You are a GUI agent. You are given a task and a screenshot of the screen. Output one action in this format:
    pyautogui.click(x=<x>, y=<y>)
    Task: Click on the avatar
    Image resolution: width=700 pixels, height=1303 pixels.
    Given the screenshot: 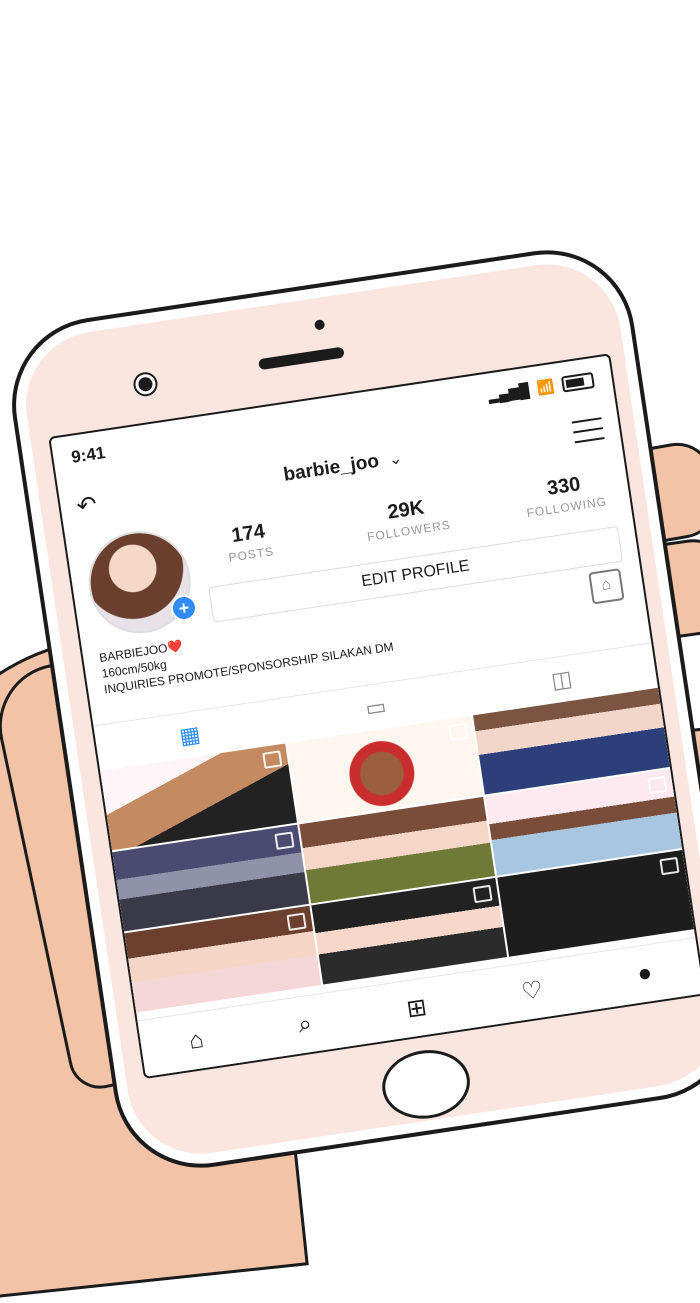 What is the action you would take?
    pyautogui.click(x=139, y=582)
    